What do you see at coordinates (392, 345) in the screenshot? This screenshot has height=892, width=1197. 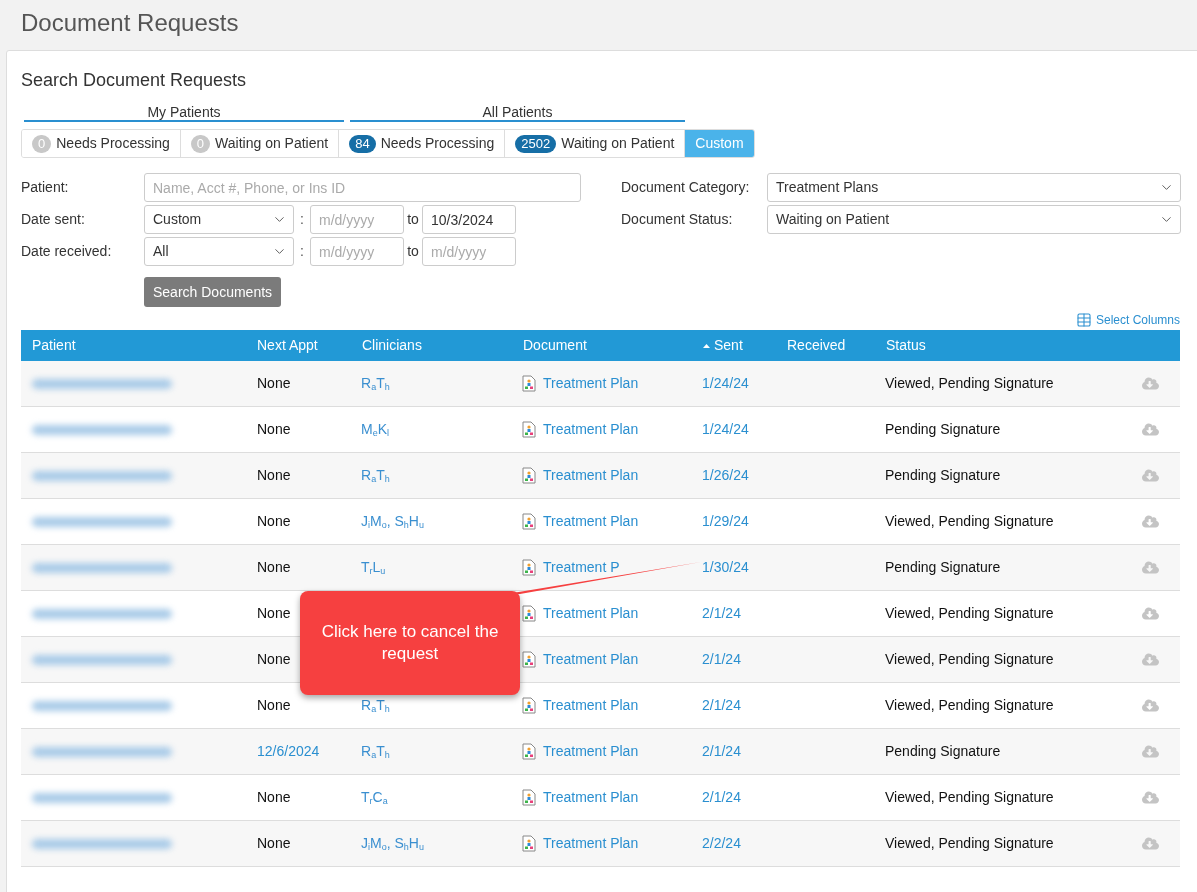 I see `column-header: Clinicians` at bounding box center [392, 345].